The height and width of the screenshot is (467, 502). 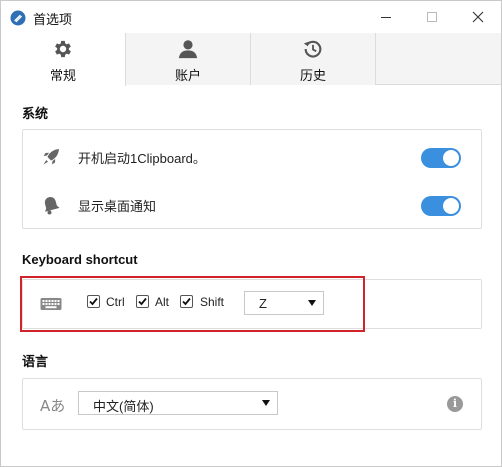 I want to click on language-card: Aあ 中文(简体) i, so click(x=252, y=404).